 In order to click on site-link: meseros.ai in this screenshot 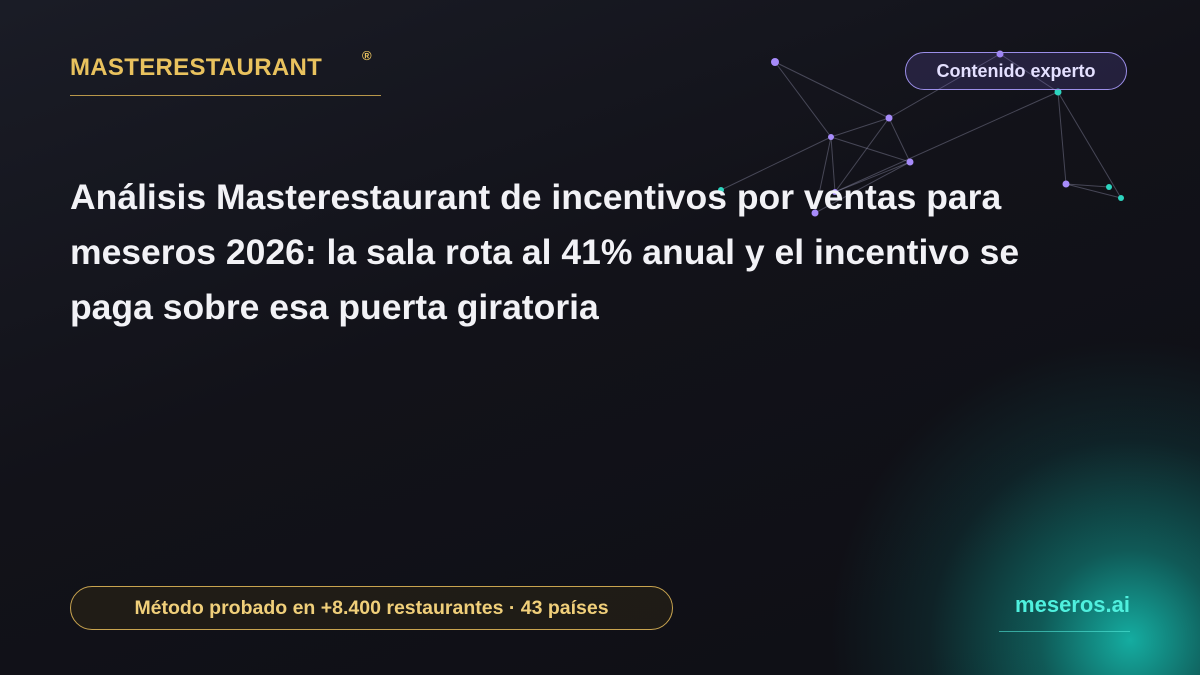, I will do `click(1064, 612)`.